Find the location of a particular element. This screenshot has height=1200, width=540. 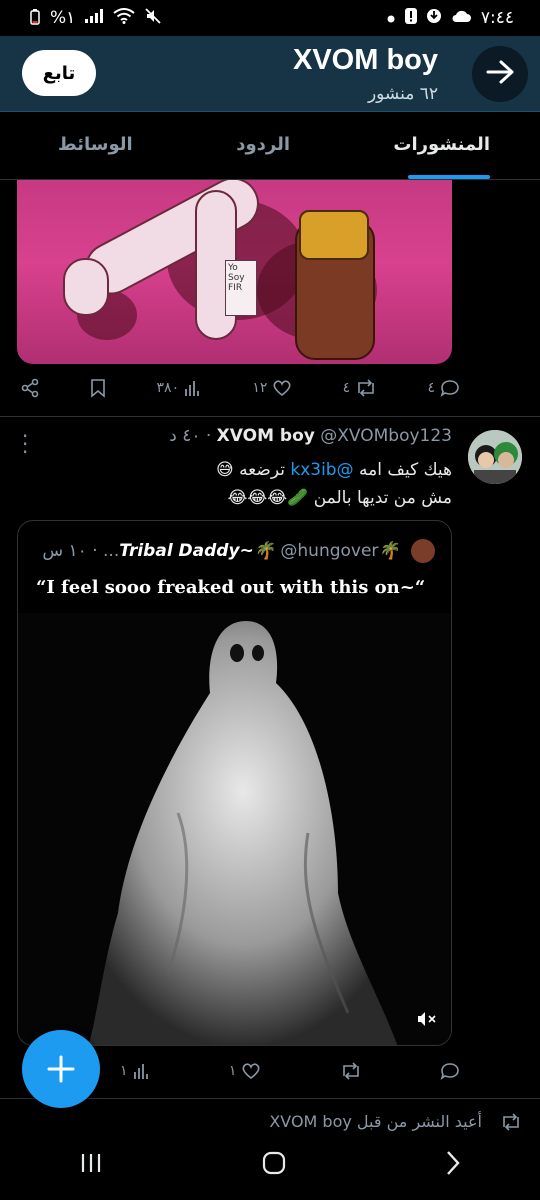

notification-icon is located at coordinates (410, 18).